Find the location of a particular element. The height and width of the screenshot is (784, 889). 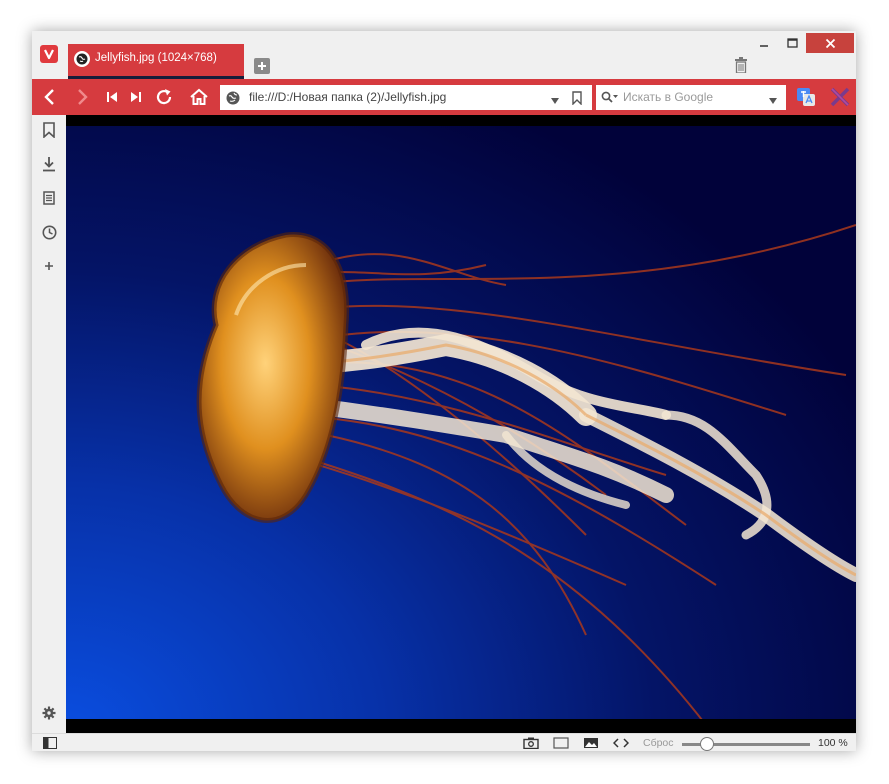

tab-favicon-icon is located at coordinates (82, 59).